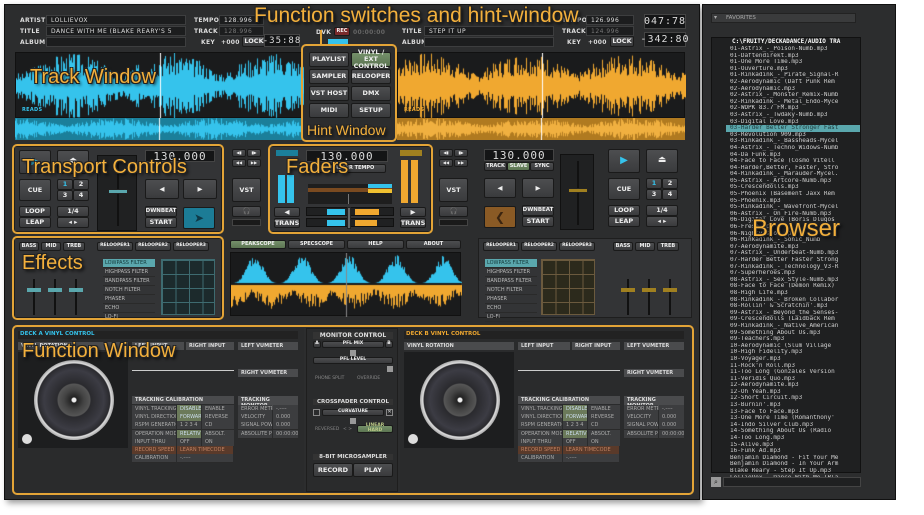 The image size is (924, 515). I want to click on sync-button: SYNC, so click(542, 166).